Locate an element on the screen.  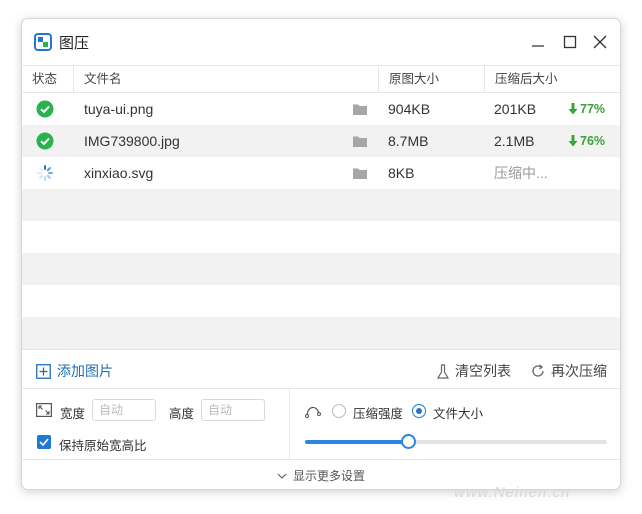
broom-icon is located at coordinates (443, 371).